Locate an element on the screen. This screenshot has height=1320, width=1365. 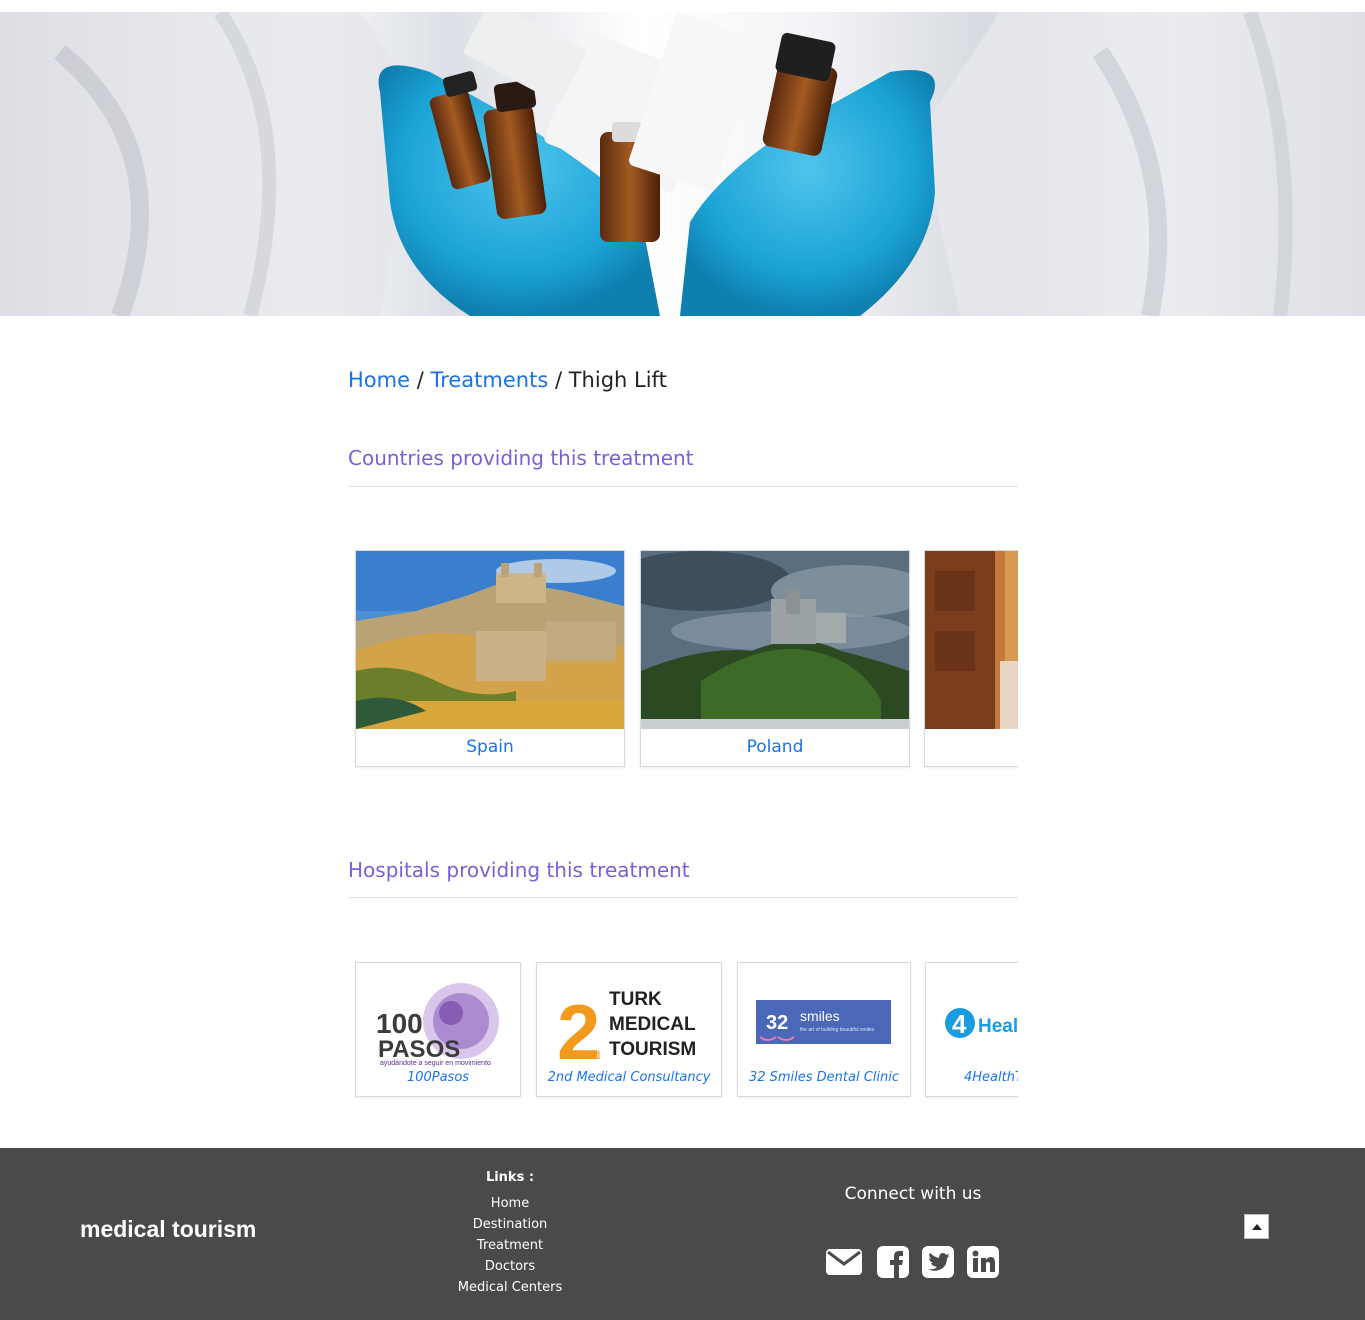
logo-mark: 4 is located at coordinates (959, 1024).